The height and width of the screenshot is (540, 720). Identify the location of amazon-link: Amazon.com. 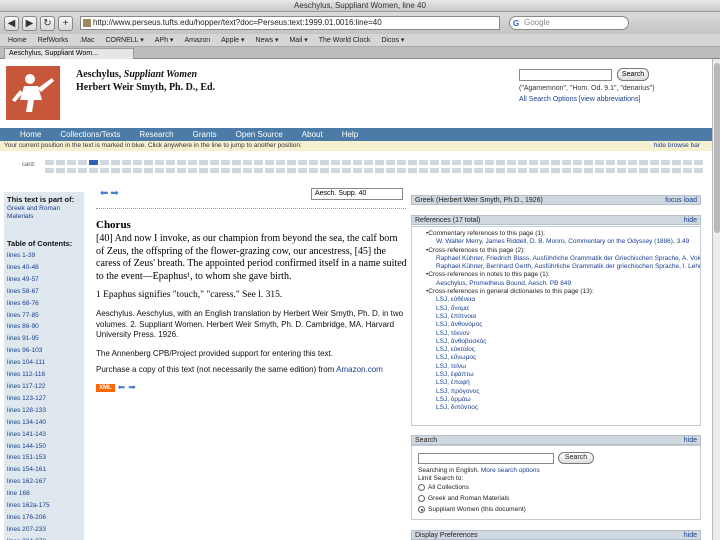
(359, 369).